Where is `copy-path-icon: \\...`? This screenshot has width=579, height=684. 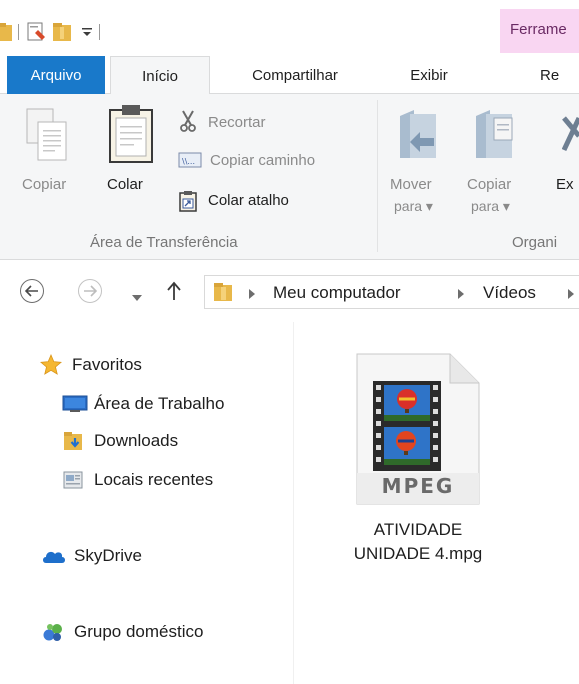
copy-path-icon: \\... is located at coordinates (190, 162).